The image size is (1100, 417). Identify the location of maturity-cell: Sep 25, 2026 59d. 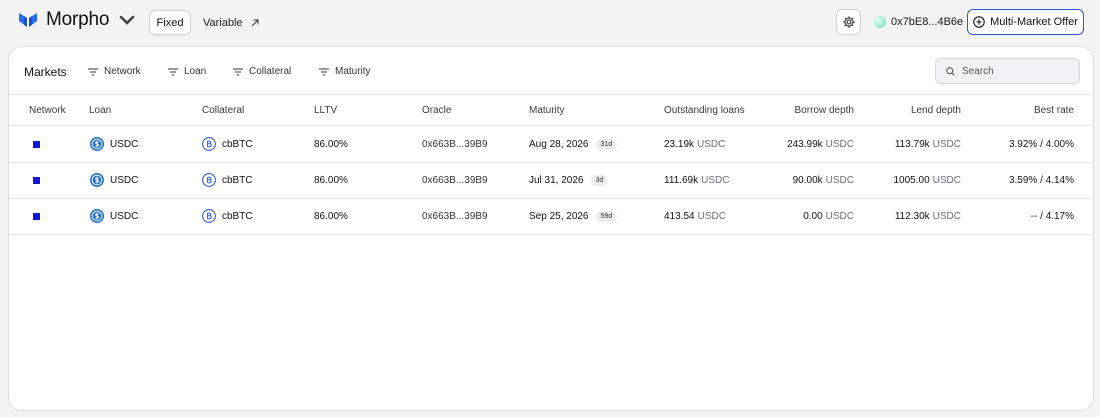
(573, 216).